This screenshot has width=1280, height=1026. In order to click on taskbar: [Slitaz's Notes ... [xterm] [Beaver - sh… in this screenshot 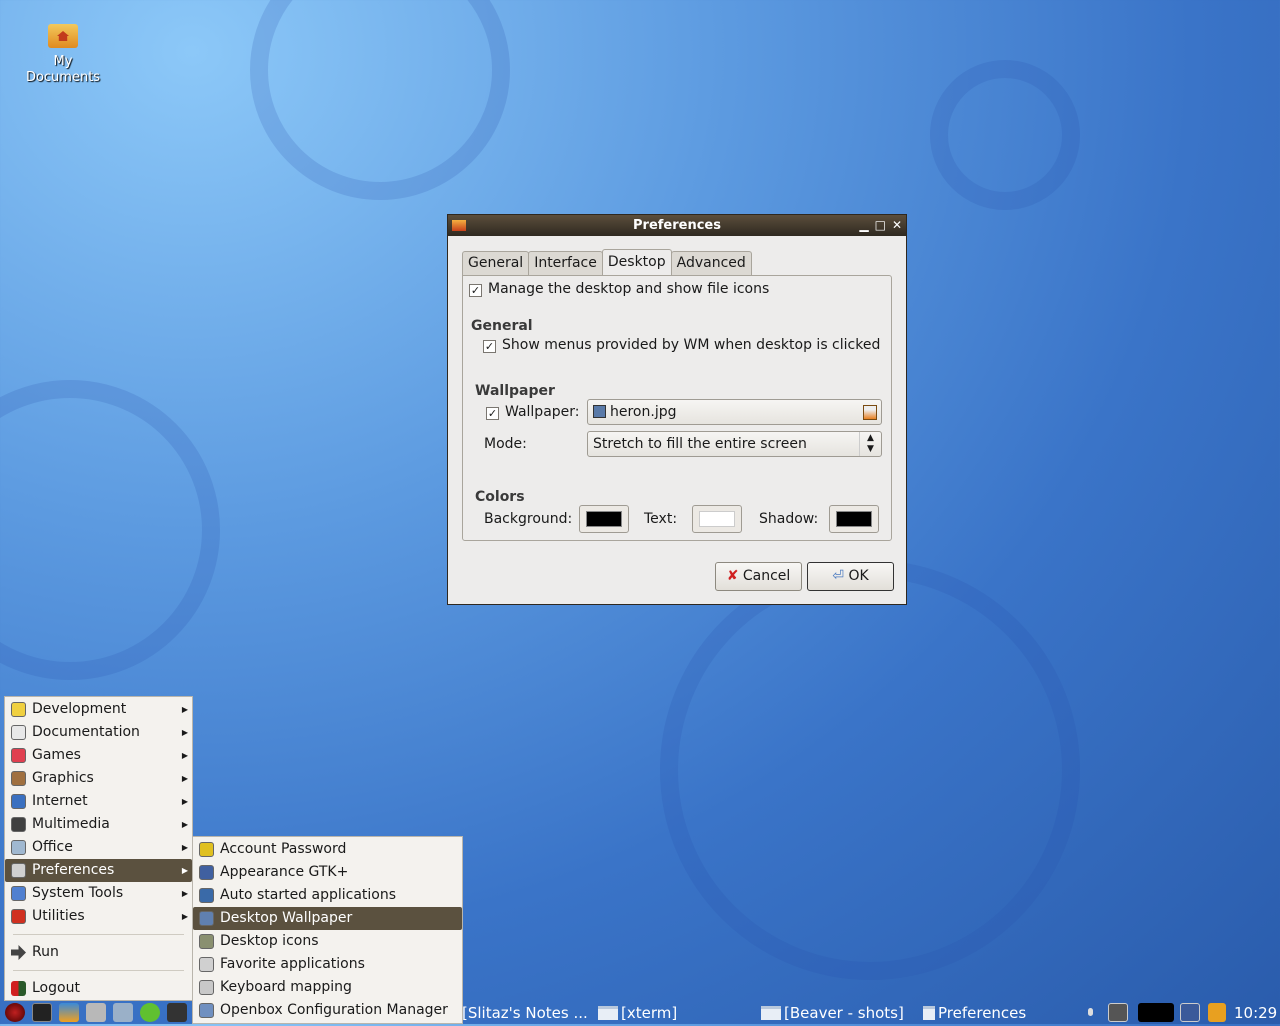, I will do `click(640, 1012)`.